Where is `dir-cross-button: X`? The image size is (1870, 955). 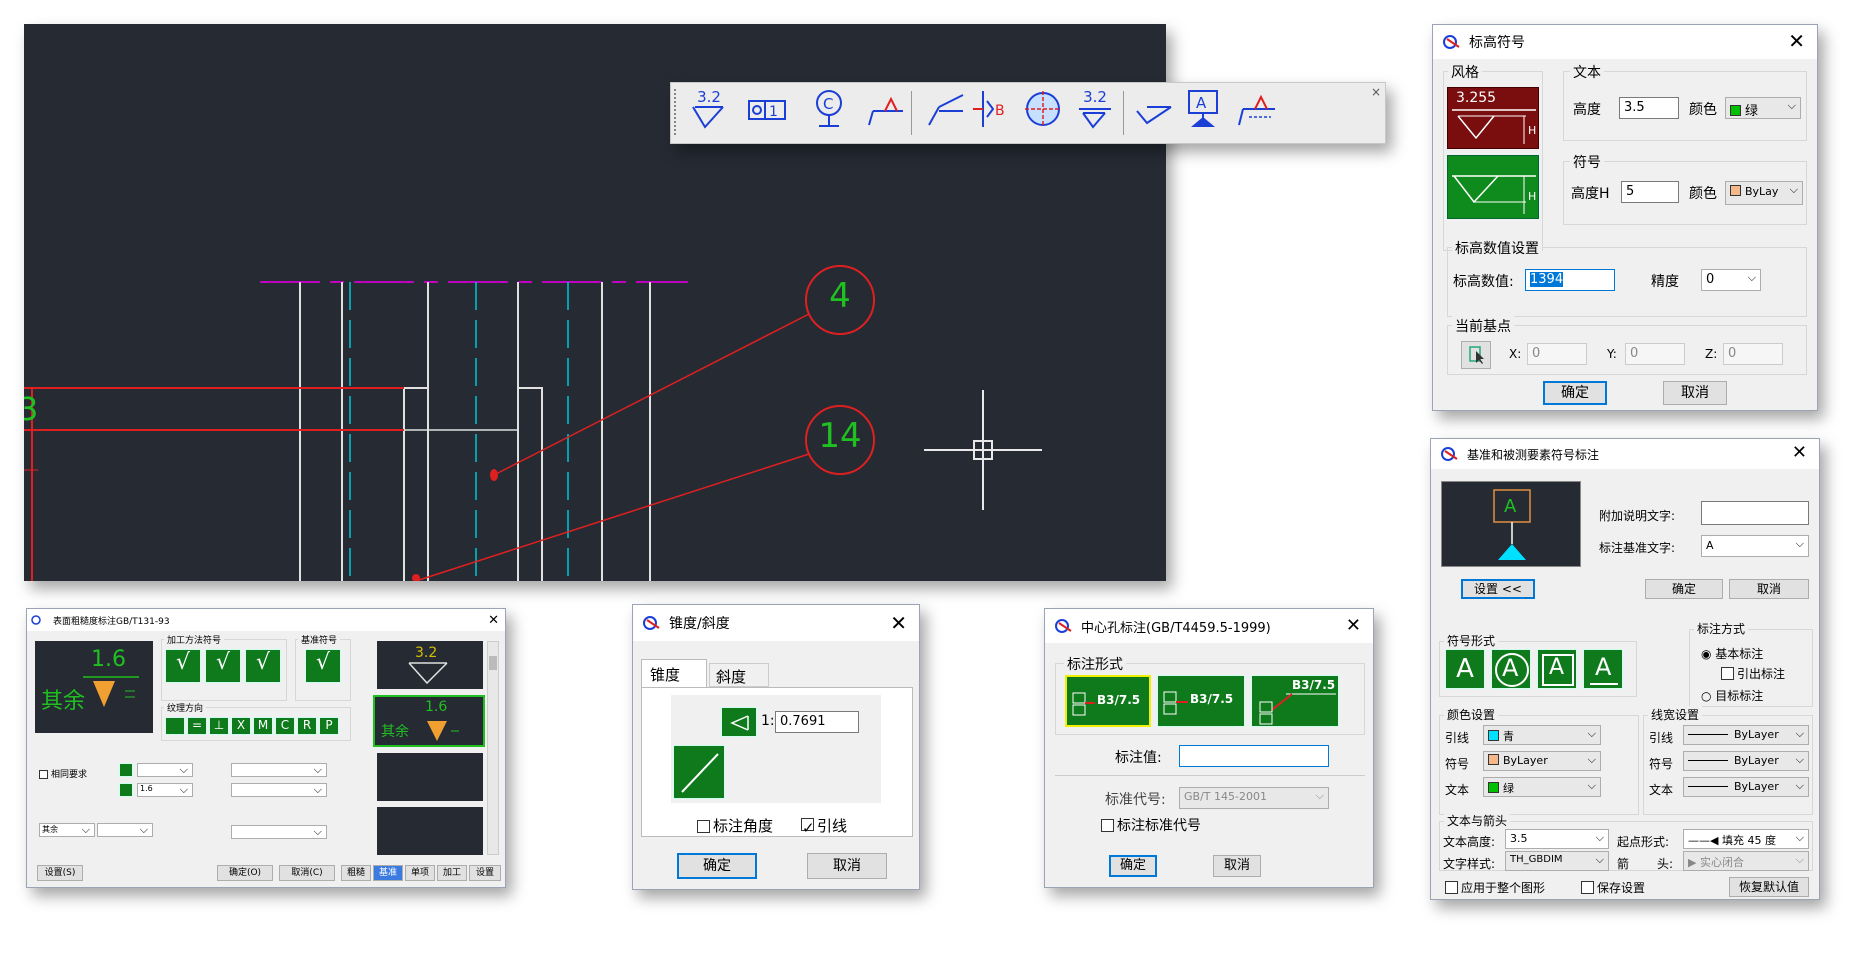
dir-cross-button: X is located at coordinates (241, 726).